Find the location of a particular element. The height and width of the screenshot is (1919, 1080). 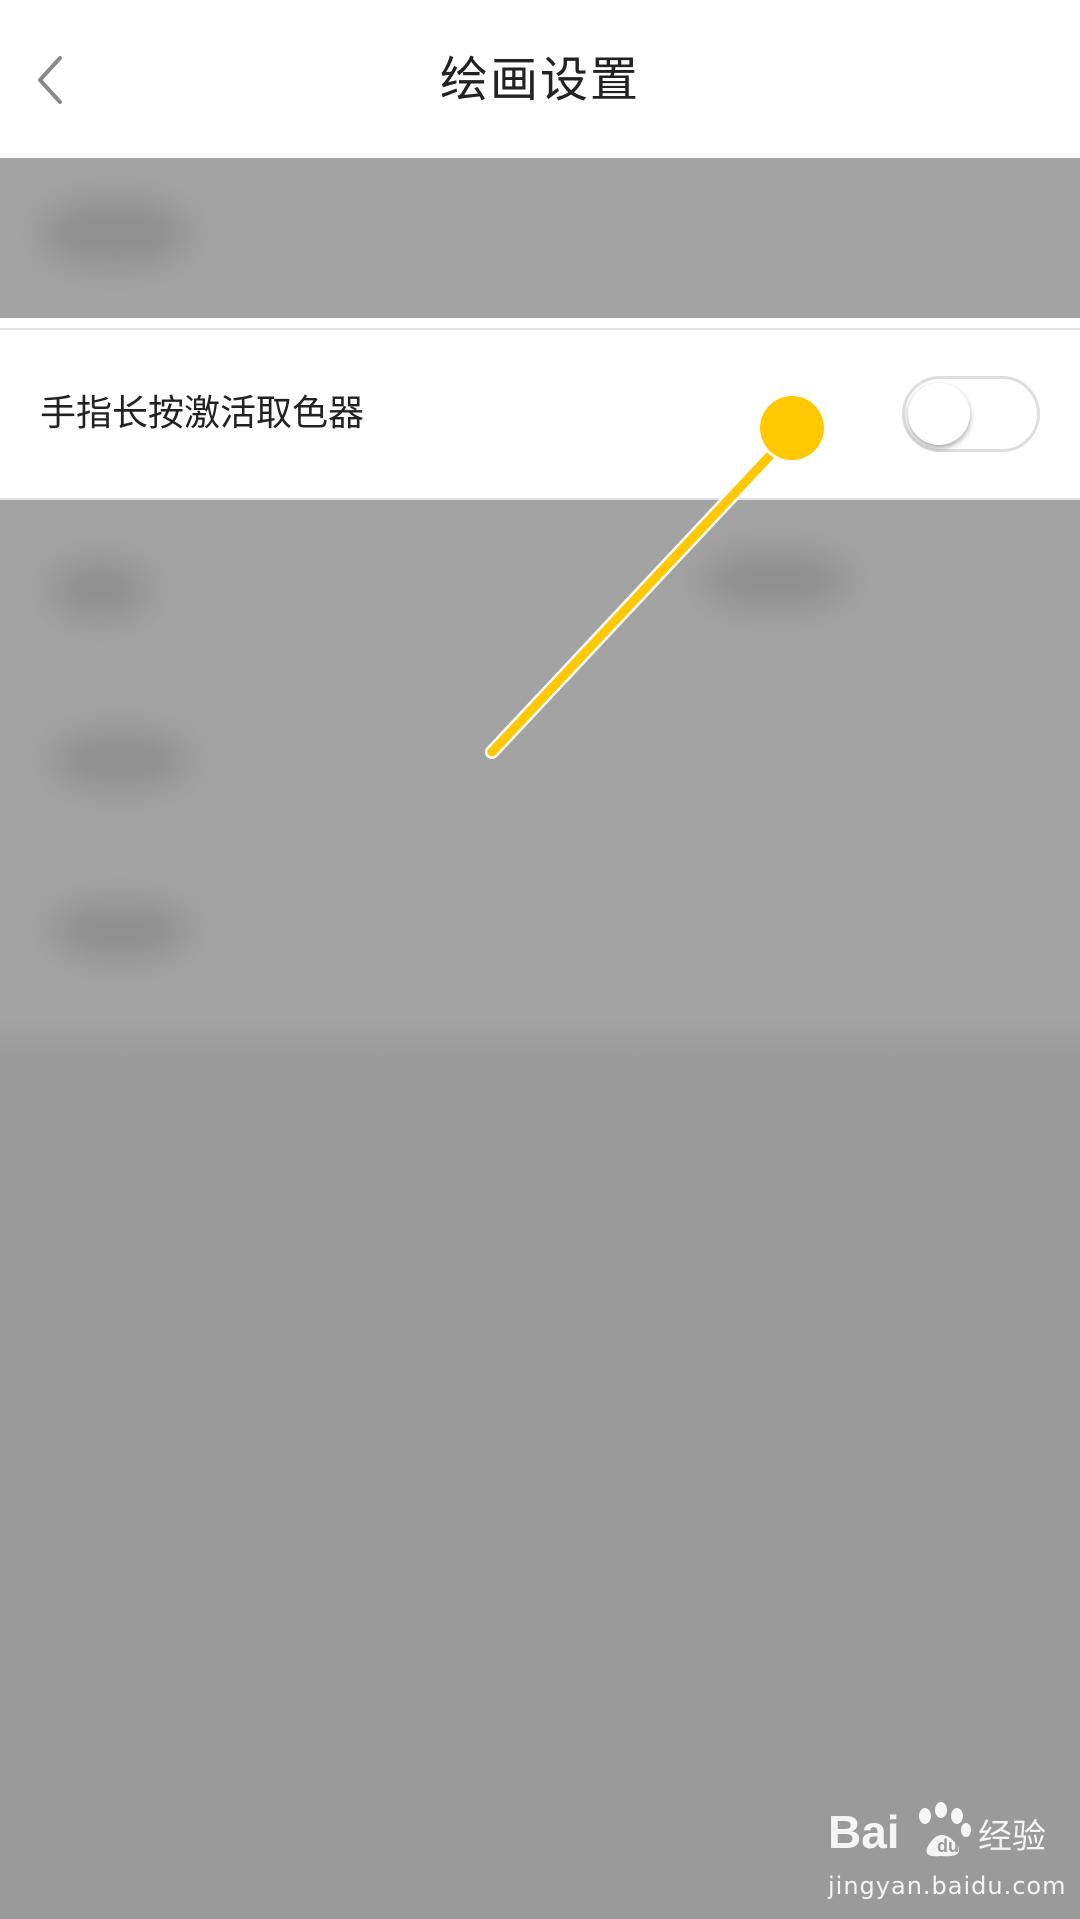

color-picker-toggle is located at coordinates (971, 414).